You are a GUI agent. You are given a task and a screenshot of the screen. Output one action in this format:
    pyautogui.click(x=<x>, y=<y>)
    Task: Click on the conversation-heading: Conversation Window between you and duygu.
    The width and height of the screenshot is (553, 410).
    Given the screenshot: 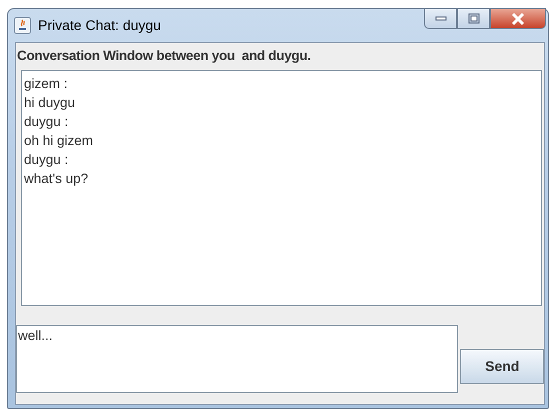 What is the action you would take?
    pyautogui.click(x=164, y=56)
    